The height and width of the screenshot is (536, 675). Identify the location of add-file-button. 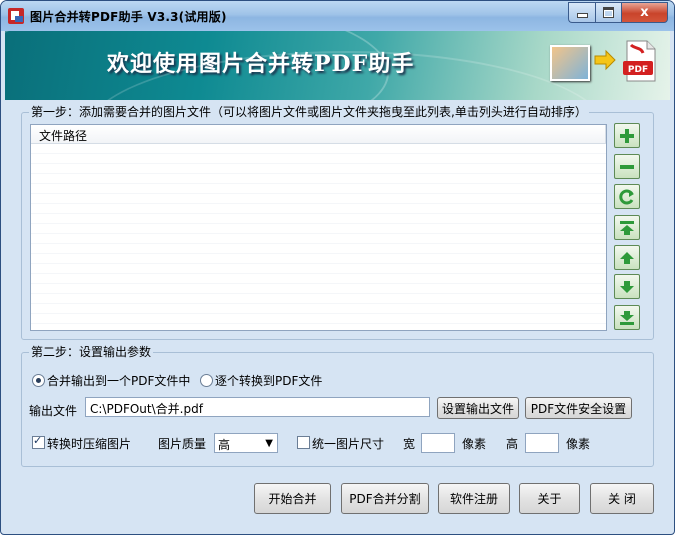
(627, 135).